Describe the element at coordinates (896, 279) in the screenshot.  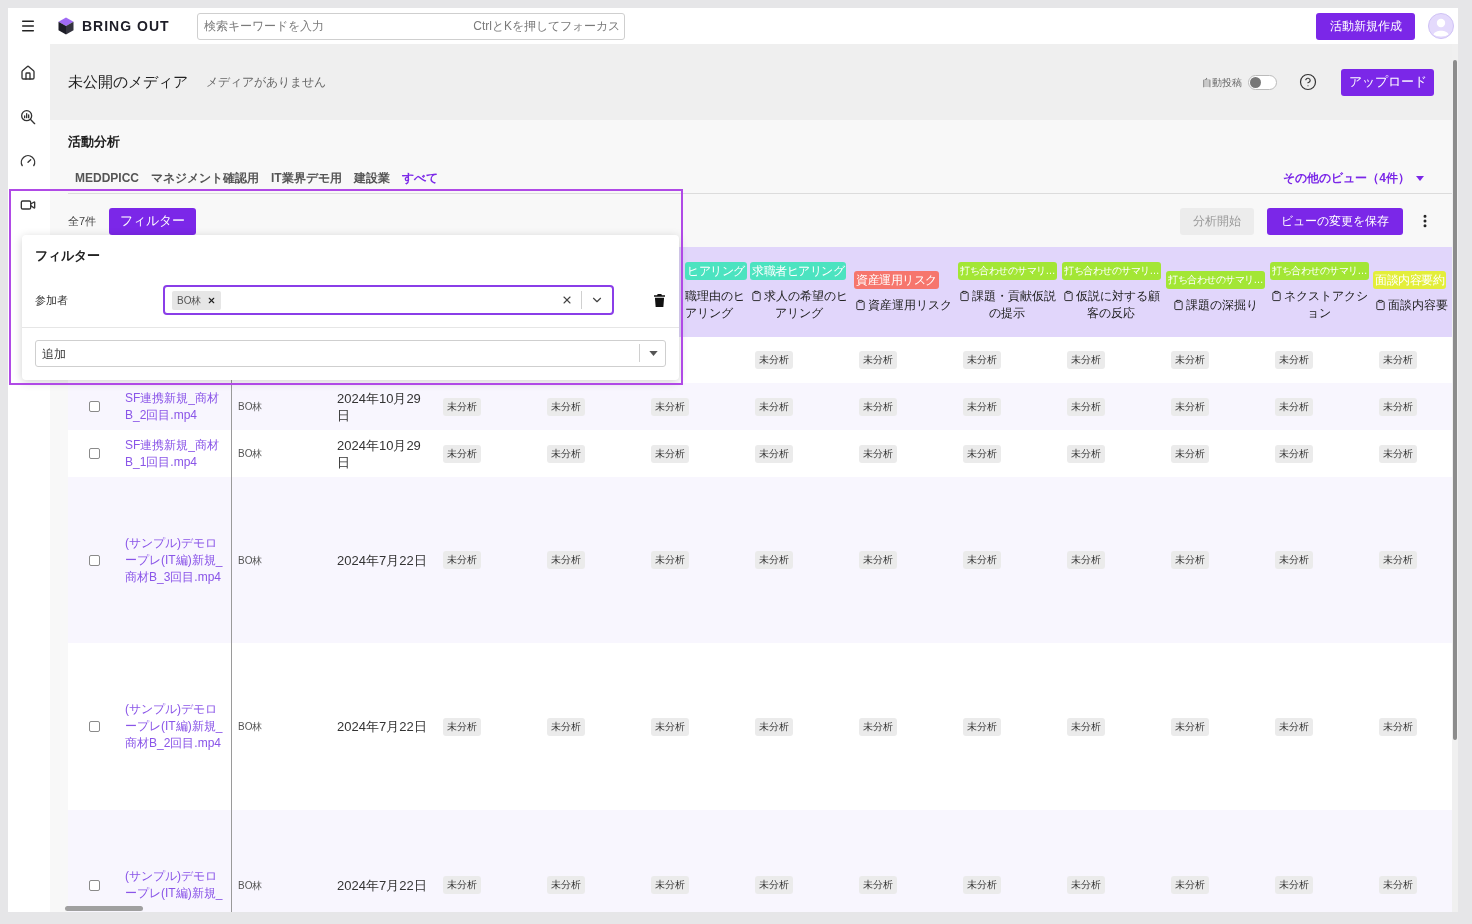
I see `category-tag: 資産運用リスク` at that location.